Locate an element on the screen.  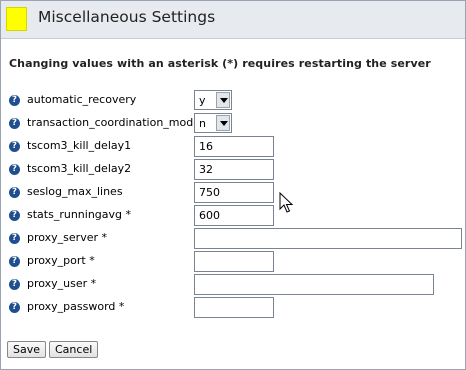
proxy-port-input is located at coordinates (234, 261).